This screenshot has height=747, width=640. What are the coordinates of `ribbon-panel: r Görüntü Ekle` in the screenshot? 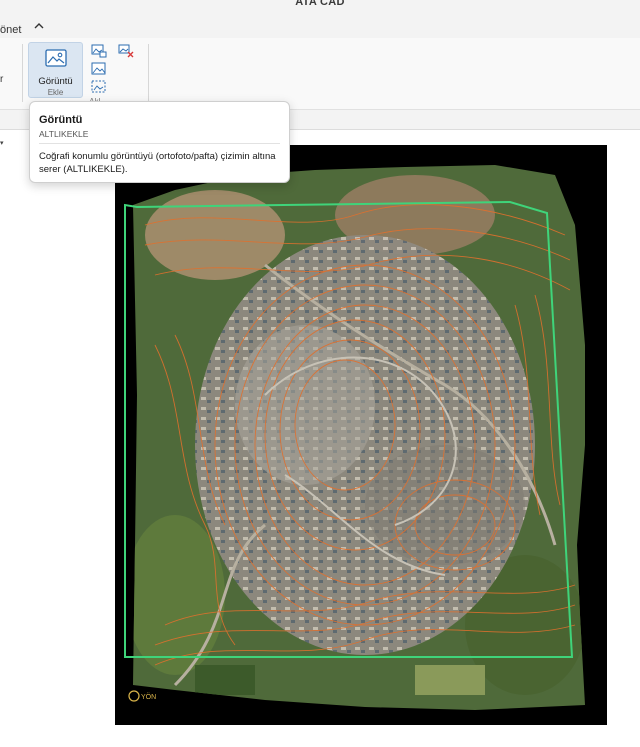 It's located at (320, 74).